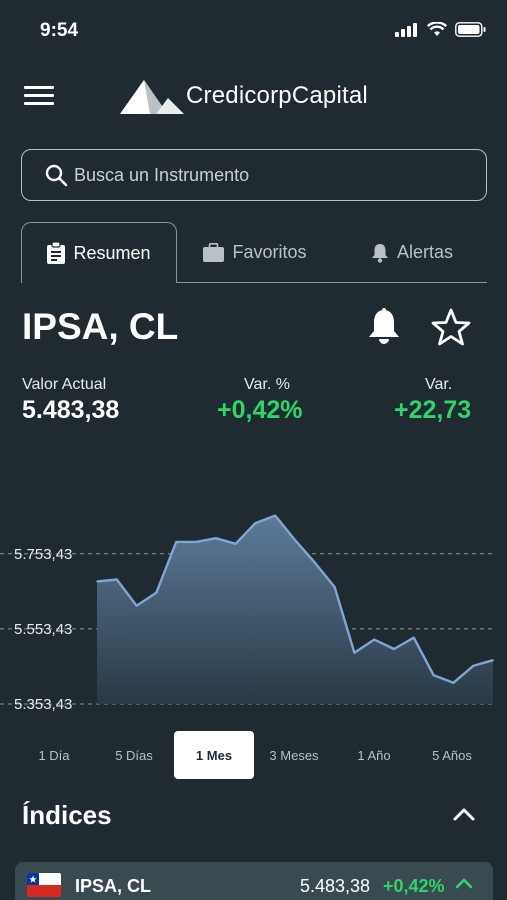  What do you see at coordinates (100, 326) in the screenshot?
I see `instrument-title: IPSA, CL` at bounding box center [100, 326].